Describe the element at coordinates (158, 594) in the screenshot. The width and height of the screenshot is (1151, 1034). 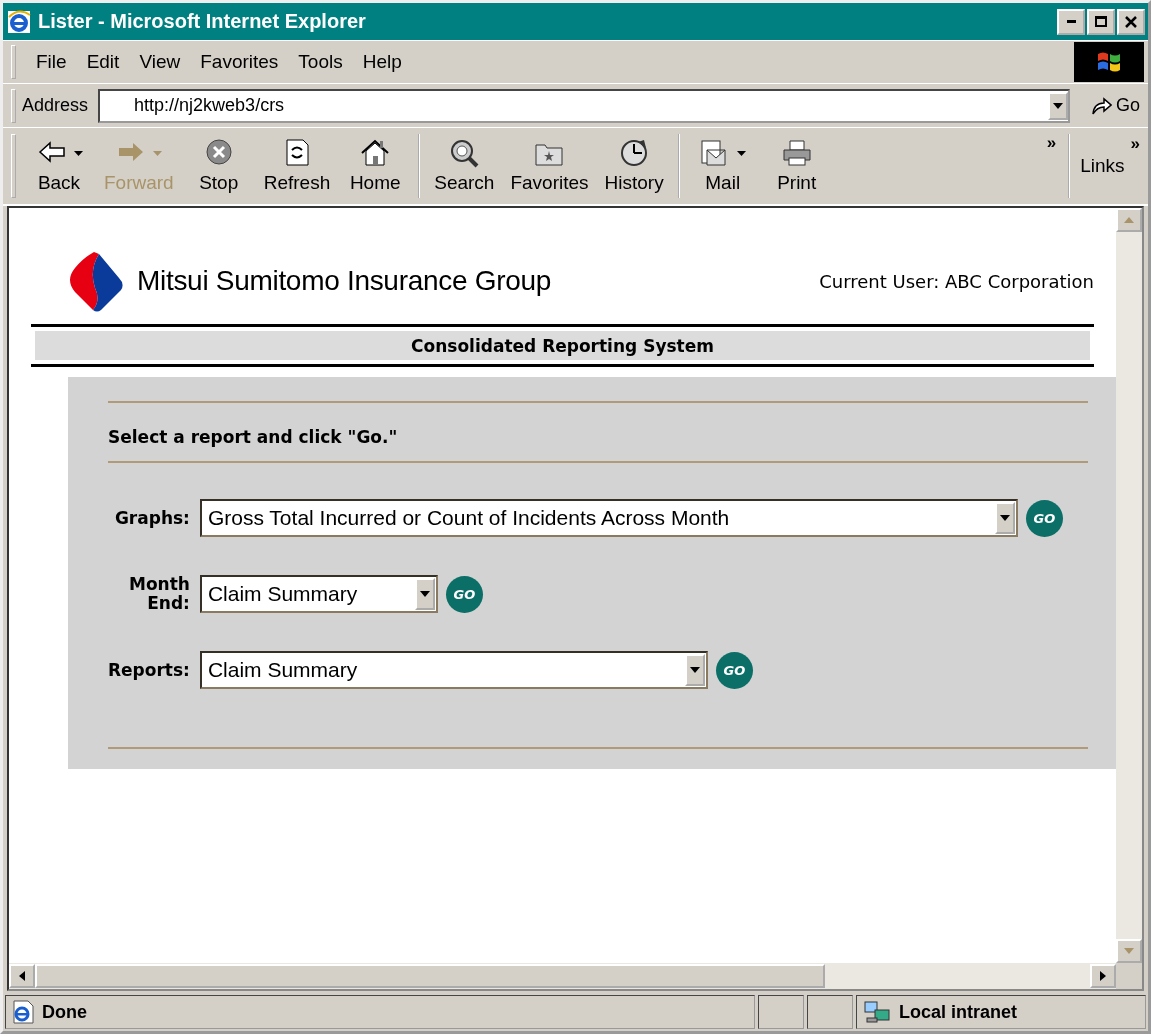
I see `field-label: Month End:` at that location.